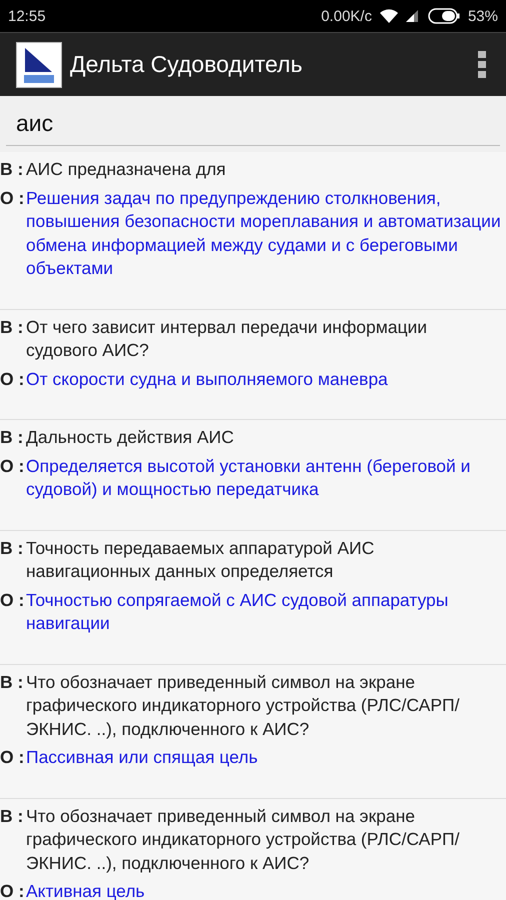  What do you see at coordinates (227, 339) in the screenshot?
I see `question-text: От чего зависит интервал передачи информации судового АИС?` at bounding box center [227, 339].